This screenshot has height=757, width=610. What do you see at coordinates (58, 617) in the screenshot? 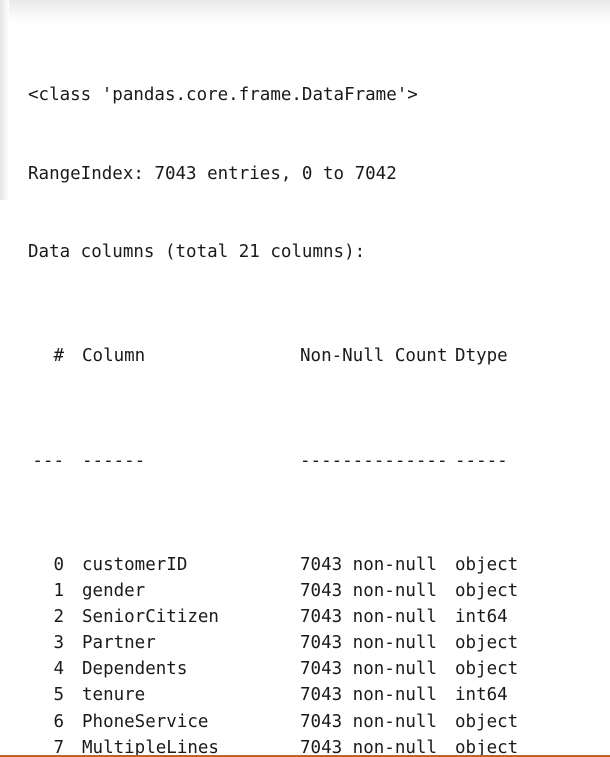
I see `cell-index: 2` at bounding box center [58, 617].